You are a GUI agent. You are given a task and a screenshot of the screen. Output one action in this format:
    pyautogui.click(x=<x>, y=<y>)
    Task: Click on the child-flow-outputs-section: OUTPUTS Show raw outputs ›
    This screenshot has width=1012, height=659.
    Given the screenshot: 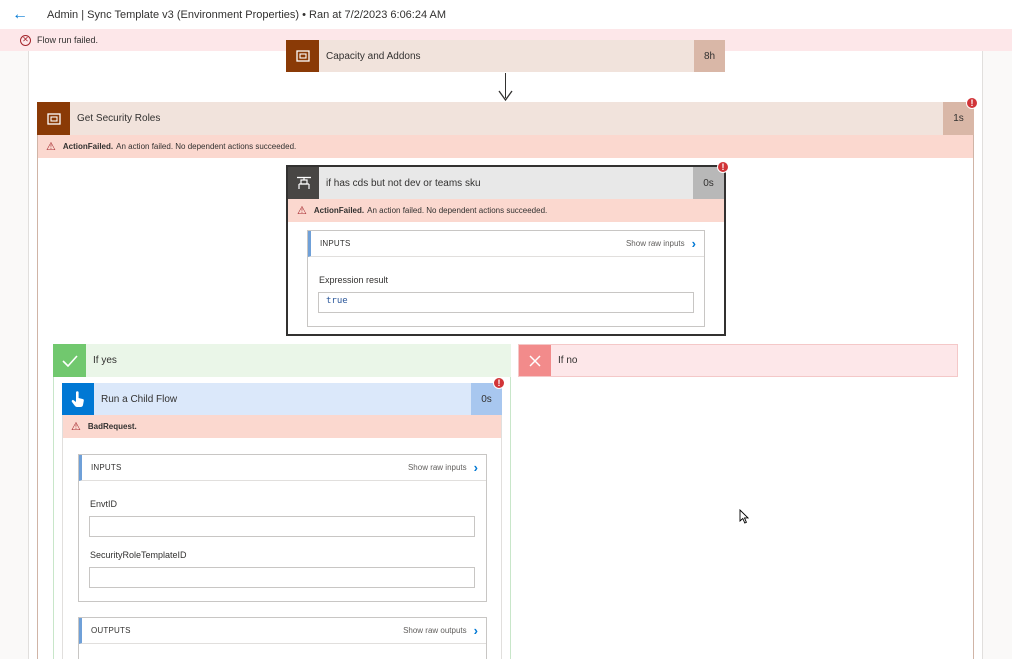 What is the action you would take?
    pyautogui.click(x=282, y=638)
    